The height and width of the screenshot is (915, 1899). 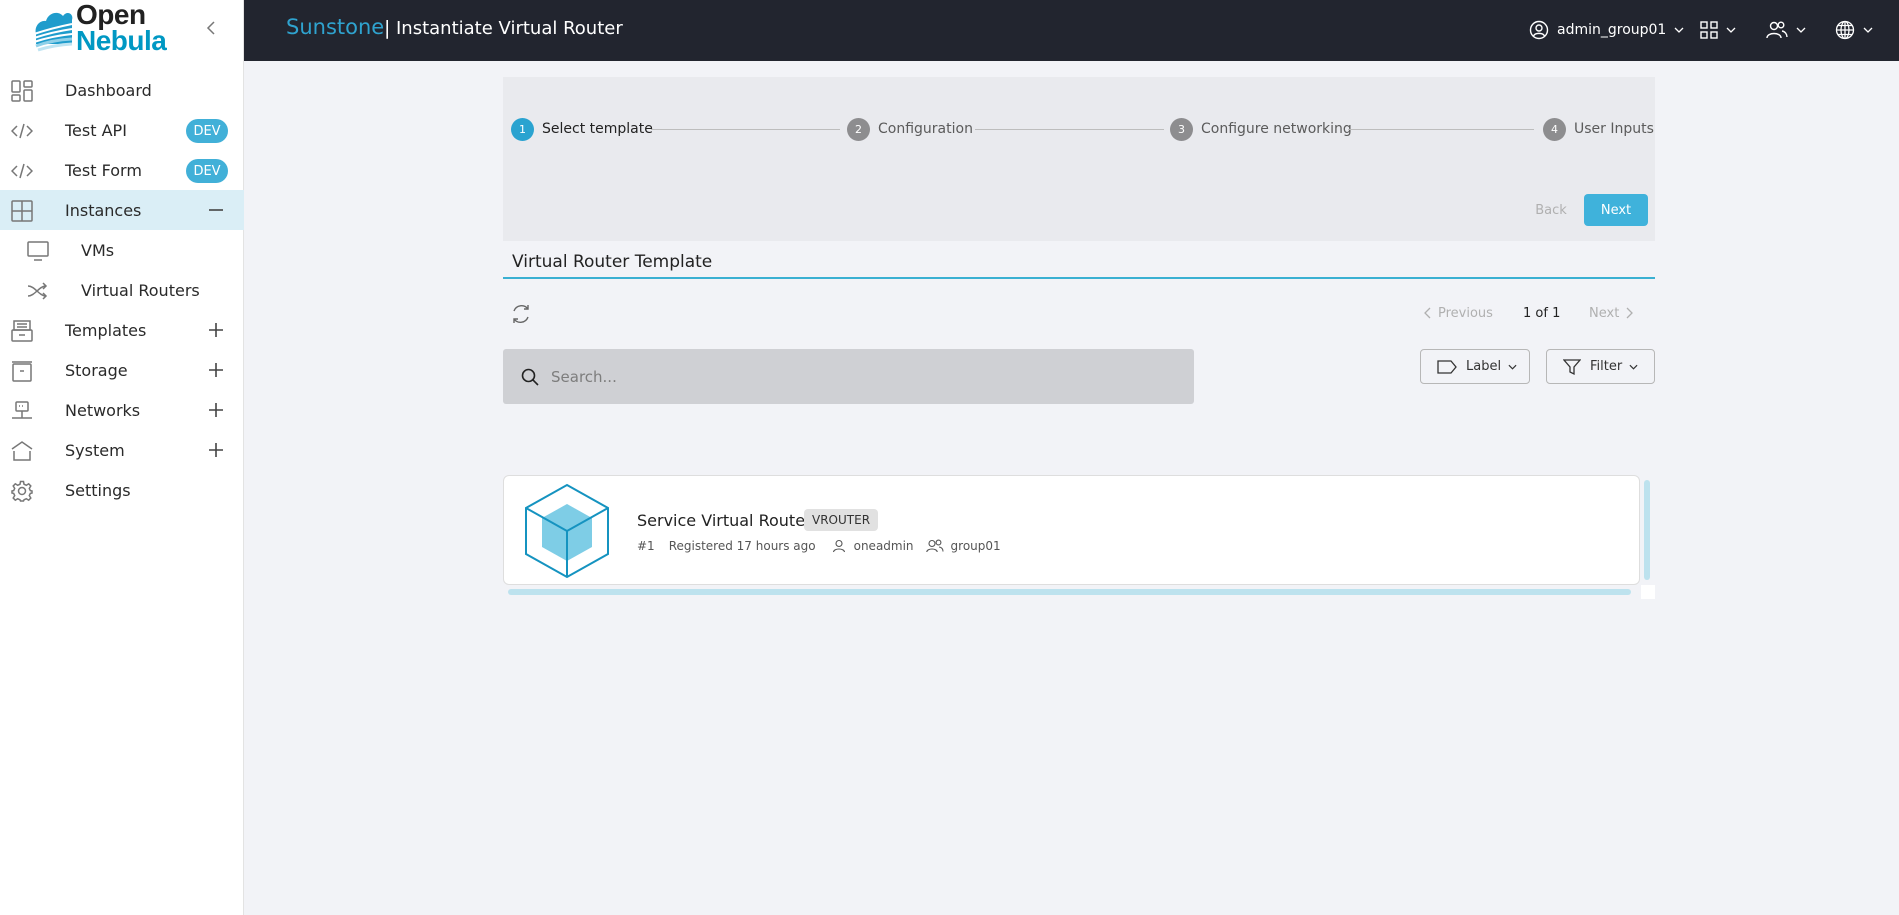 What do you see at coordinates (1484, 366) in the screenshot?
I see `label-button-text: Label` at bounding box center [1484, 366].